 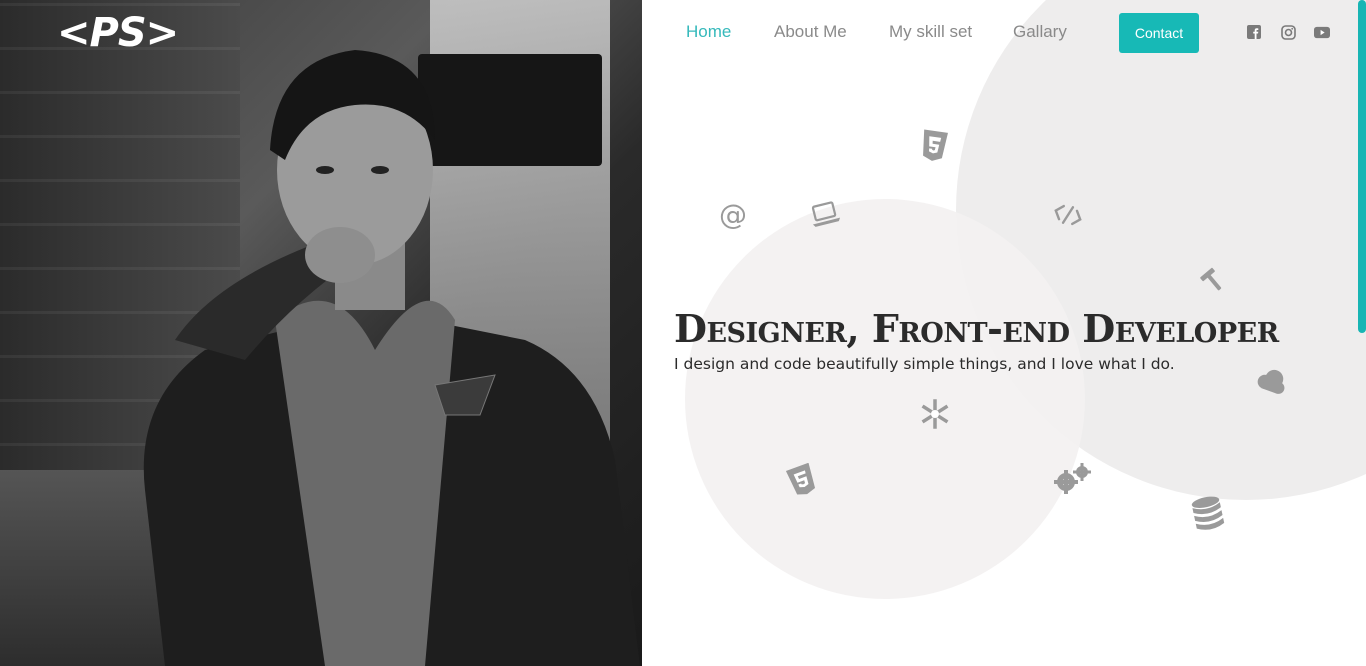 I want to click on contact-button: Contact, so click(x=1159, y=33).